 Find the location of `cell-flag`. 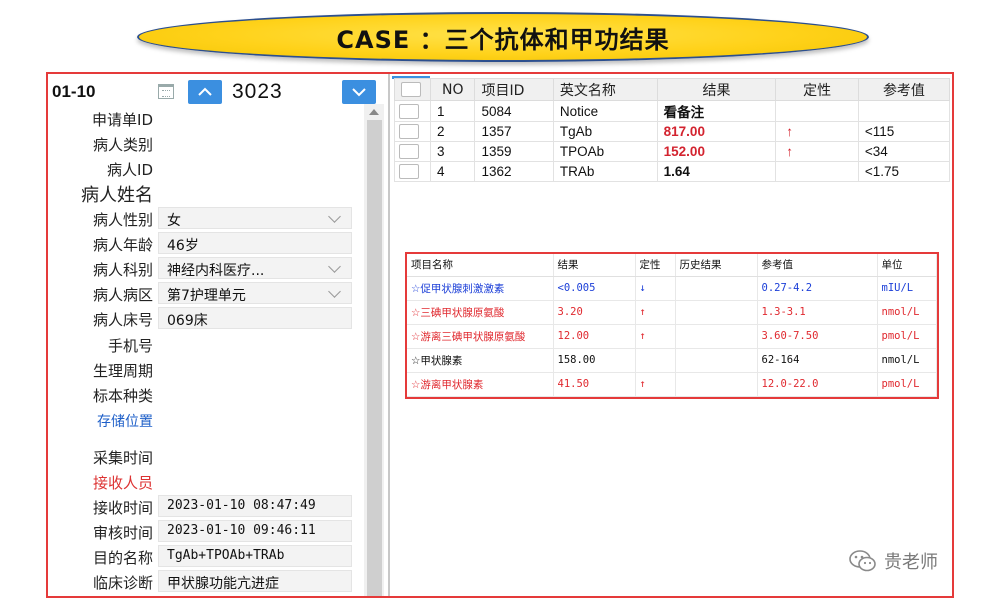

cell-flag is located at coordinates (817, 171).